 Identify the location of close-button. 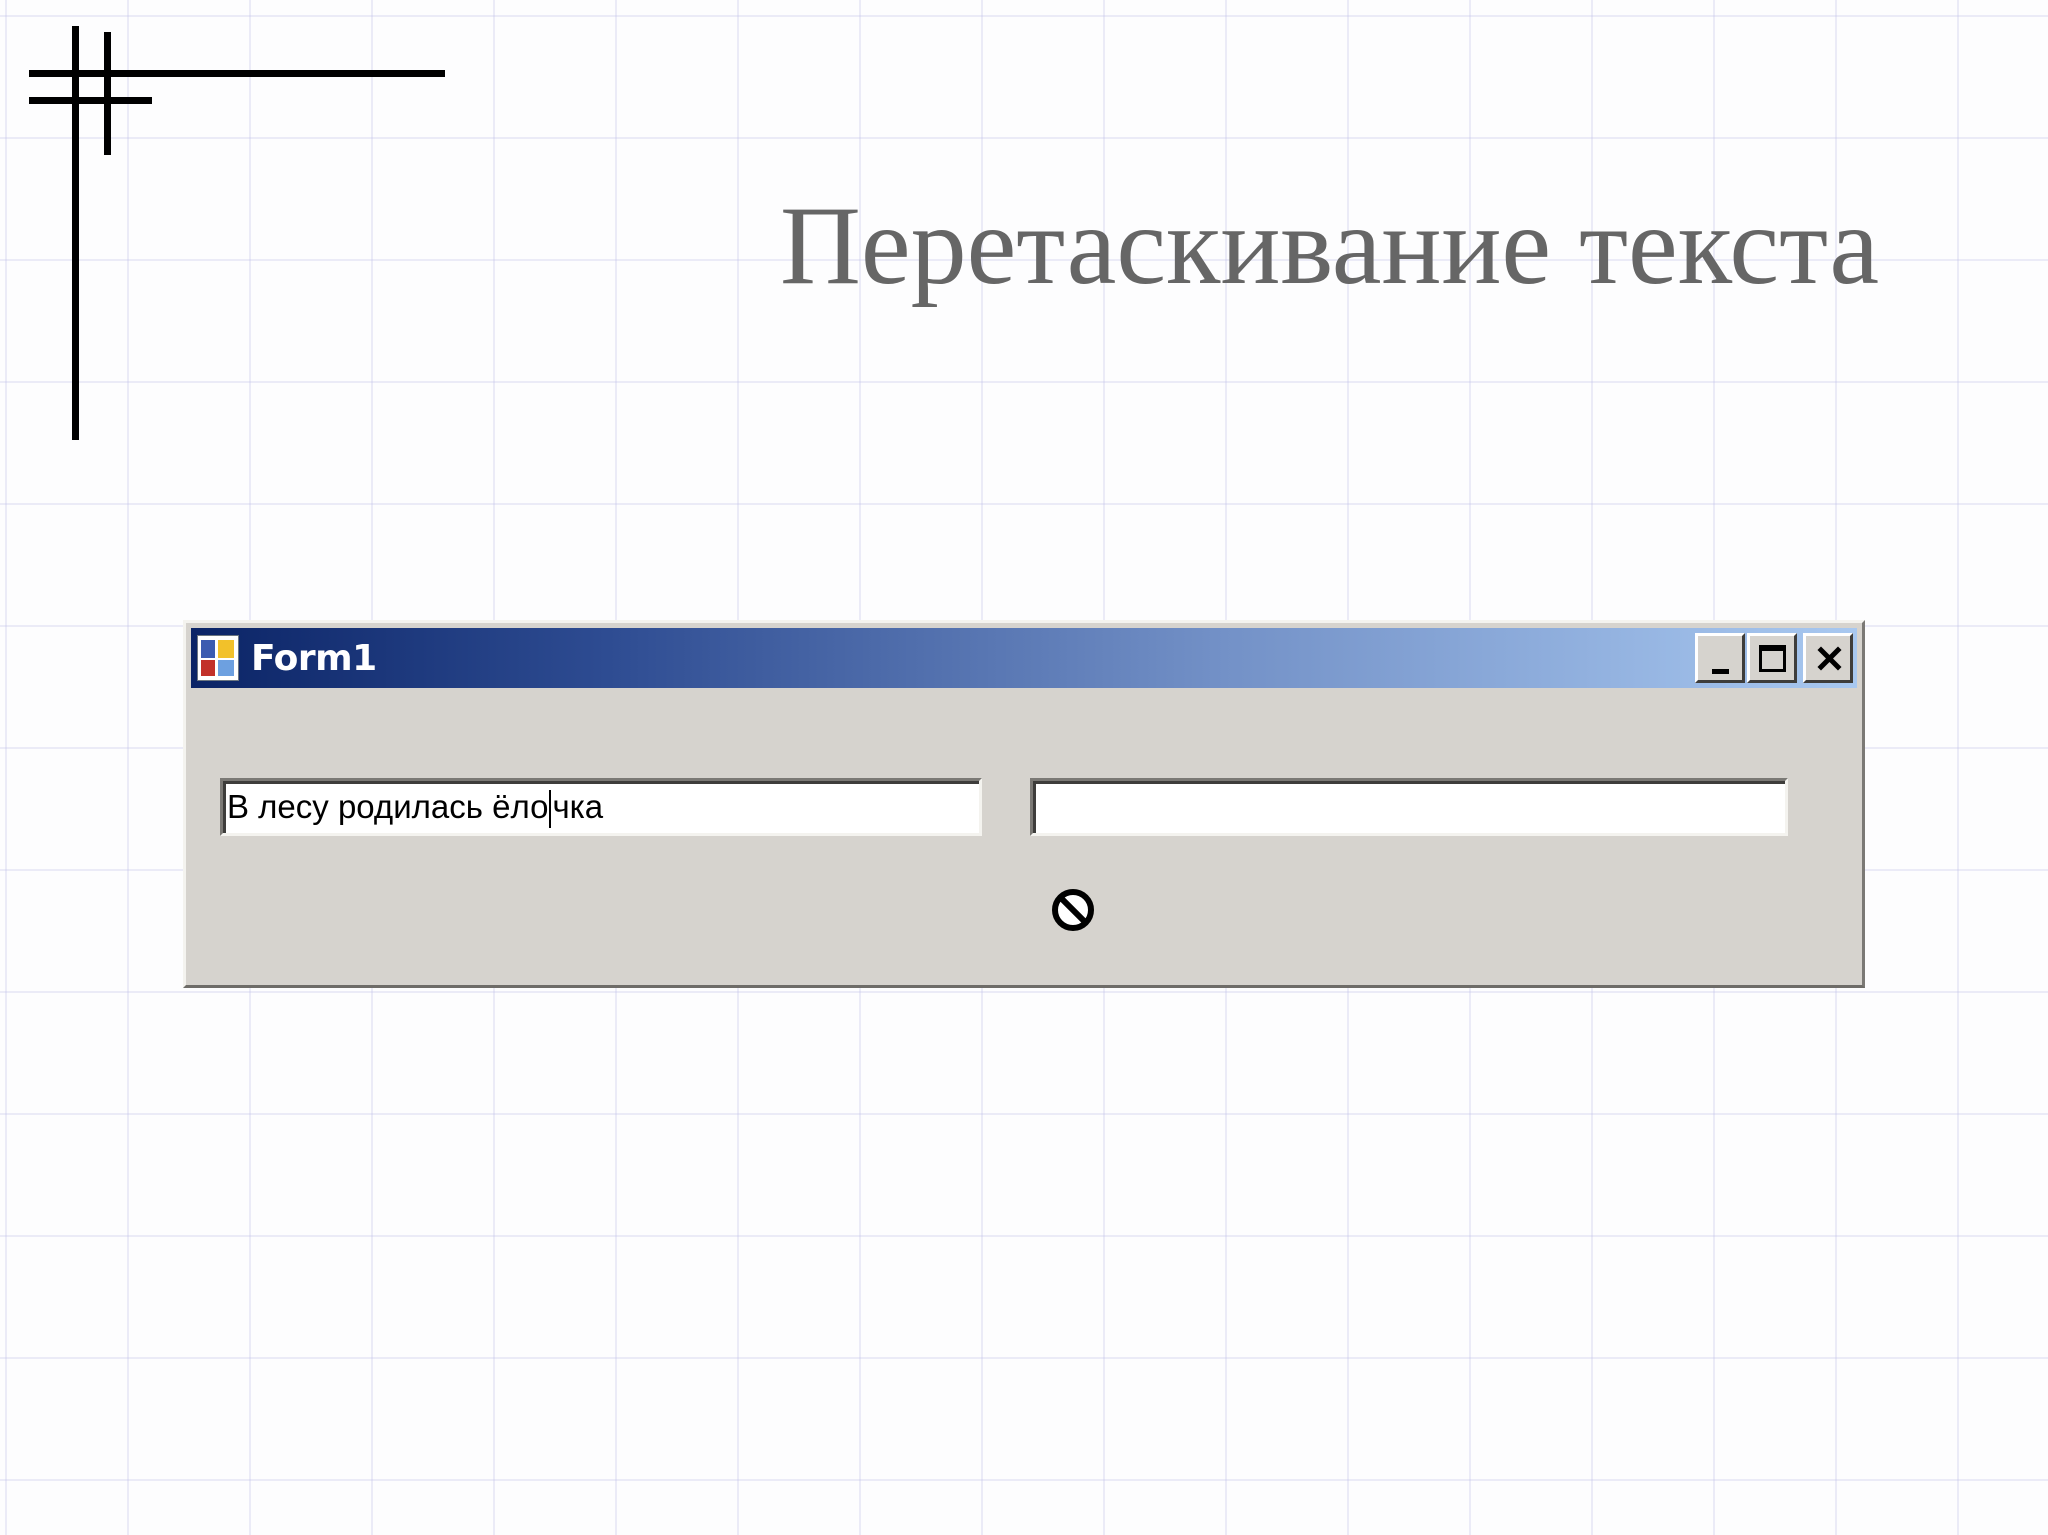
(1828, 658).